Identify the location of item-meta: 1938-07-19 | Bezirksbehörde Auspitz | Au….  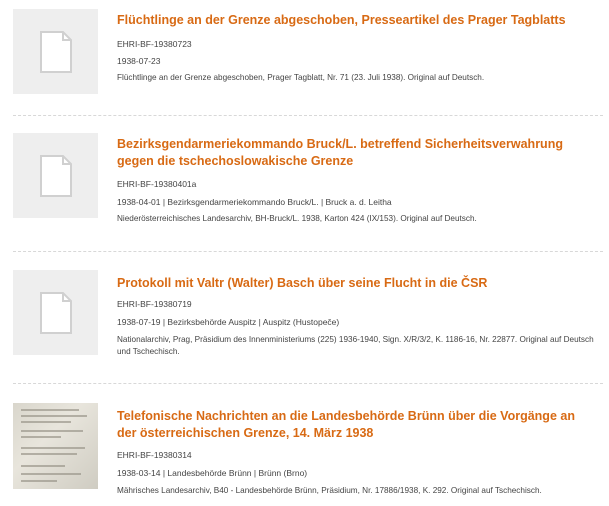
(228, 322).